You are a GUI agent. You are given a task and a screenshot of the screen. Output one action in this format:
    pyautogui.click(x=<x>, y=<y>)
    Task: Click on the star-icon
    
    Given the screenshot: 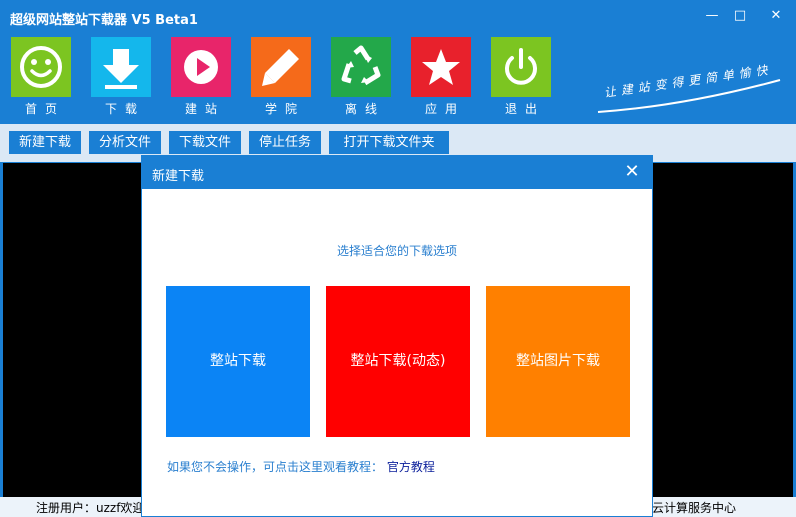 What is the action you would take?
    pyautogui.click(x=441, y=67)
    